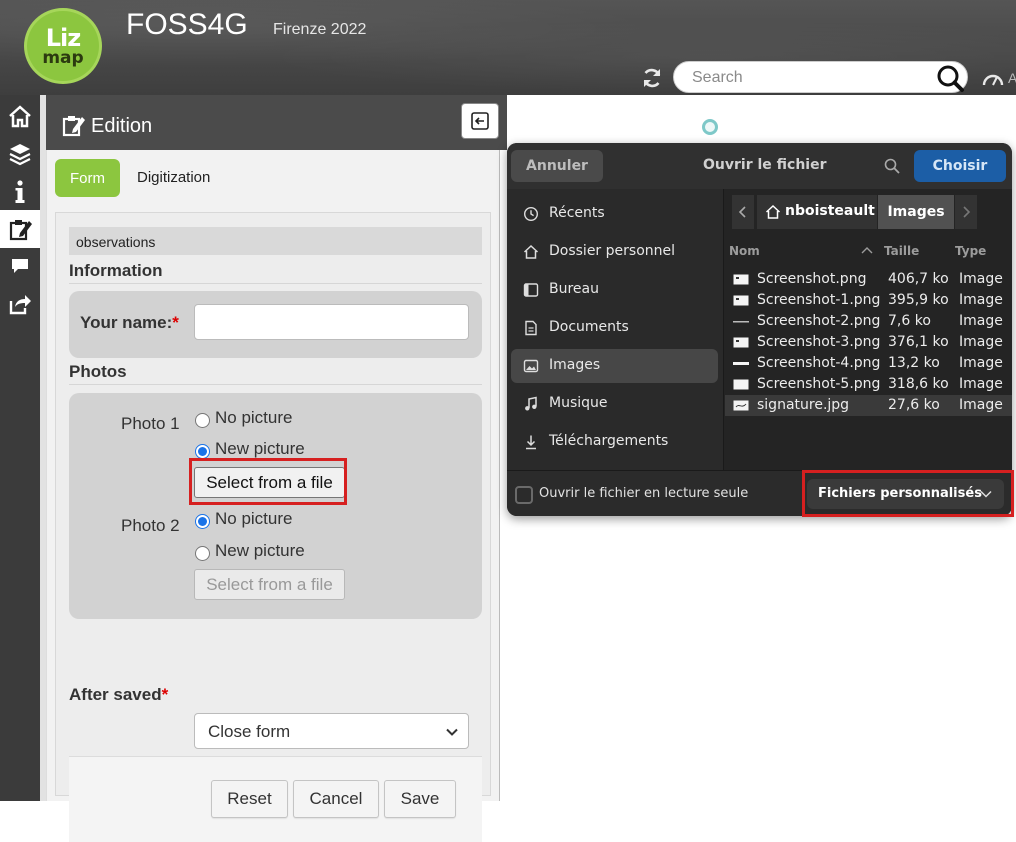  I want to click on place-downloads: Téléchargements, so click(614, 442).